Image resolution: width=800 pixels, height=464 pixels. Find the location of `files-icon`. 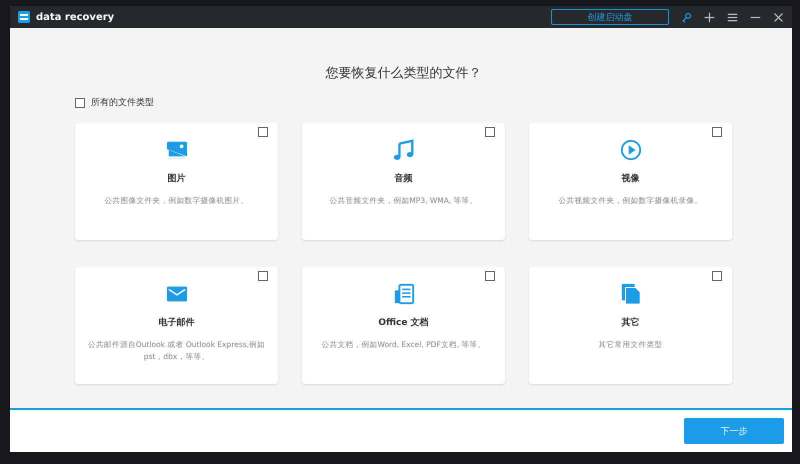

files-icon is located at coordinates (631, 294).